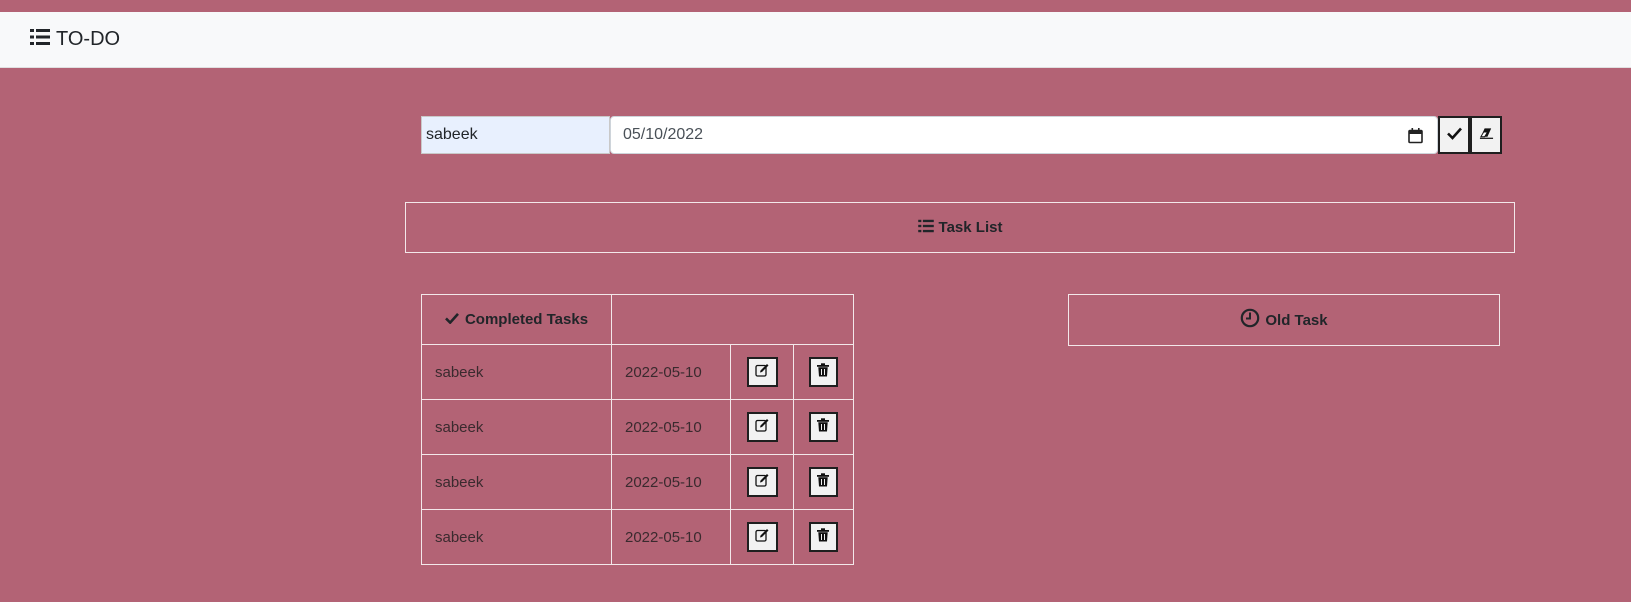  I want to click on old-task-button: Old Task, so click(1284, 320).